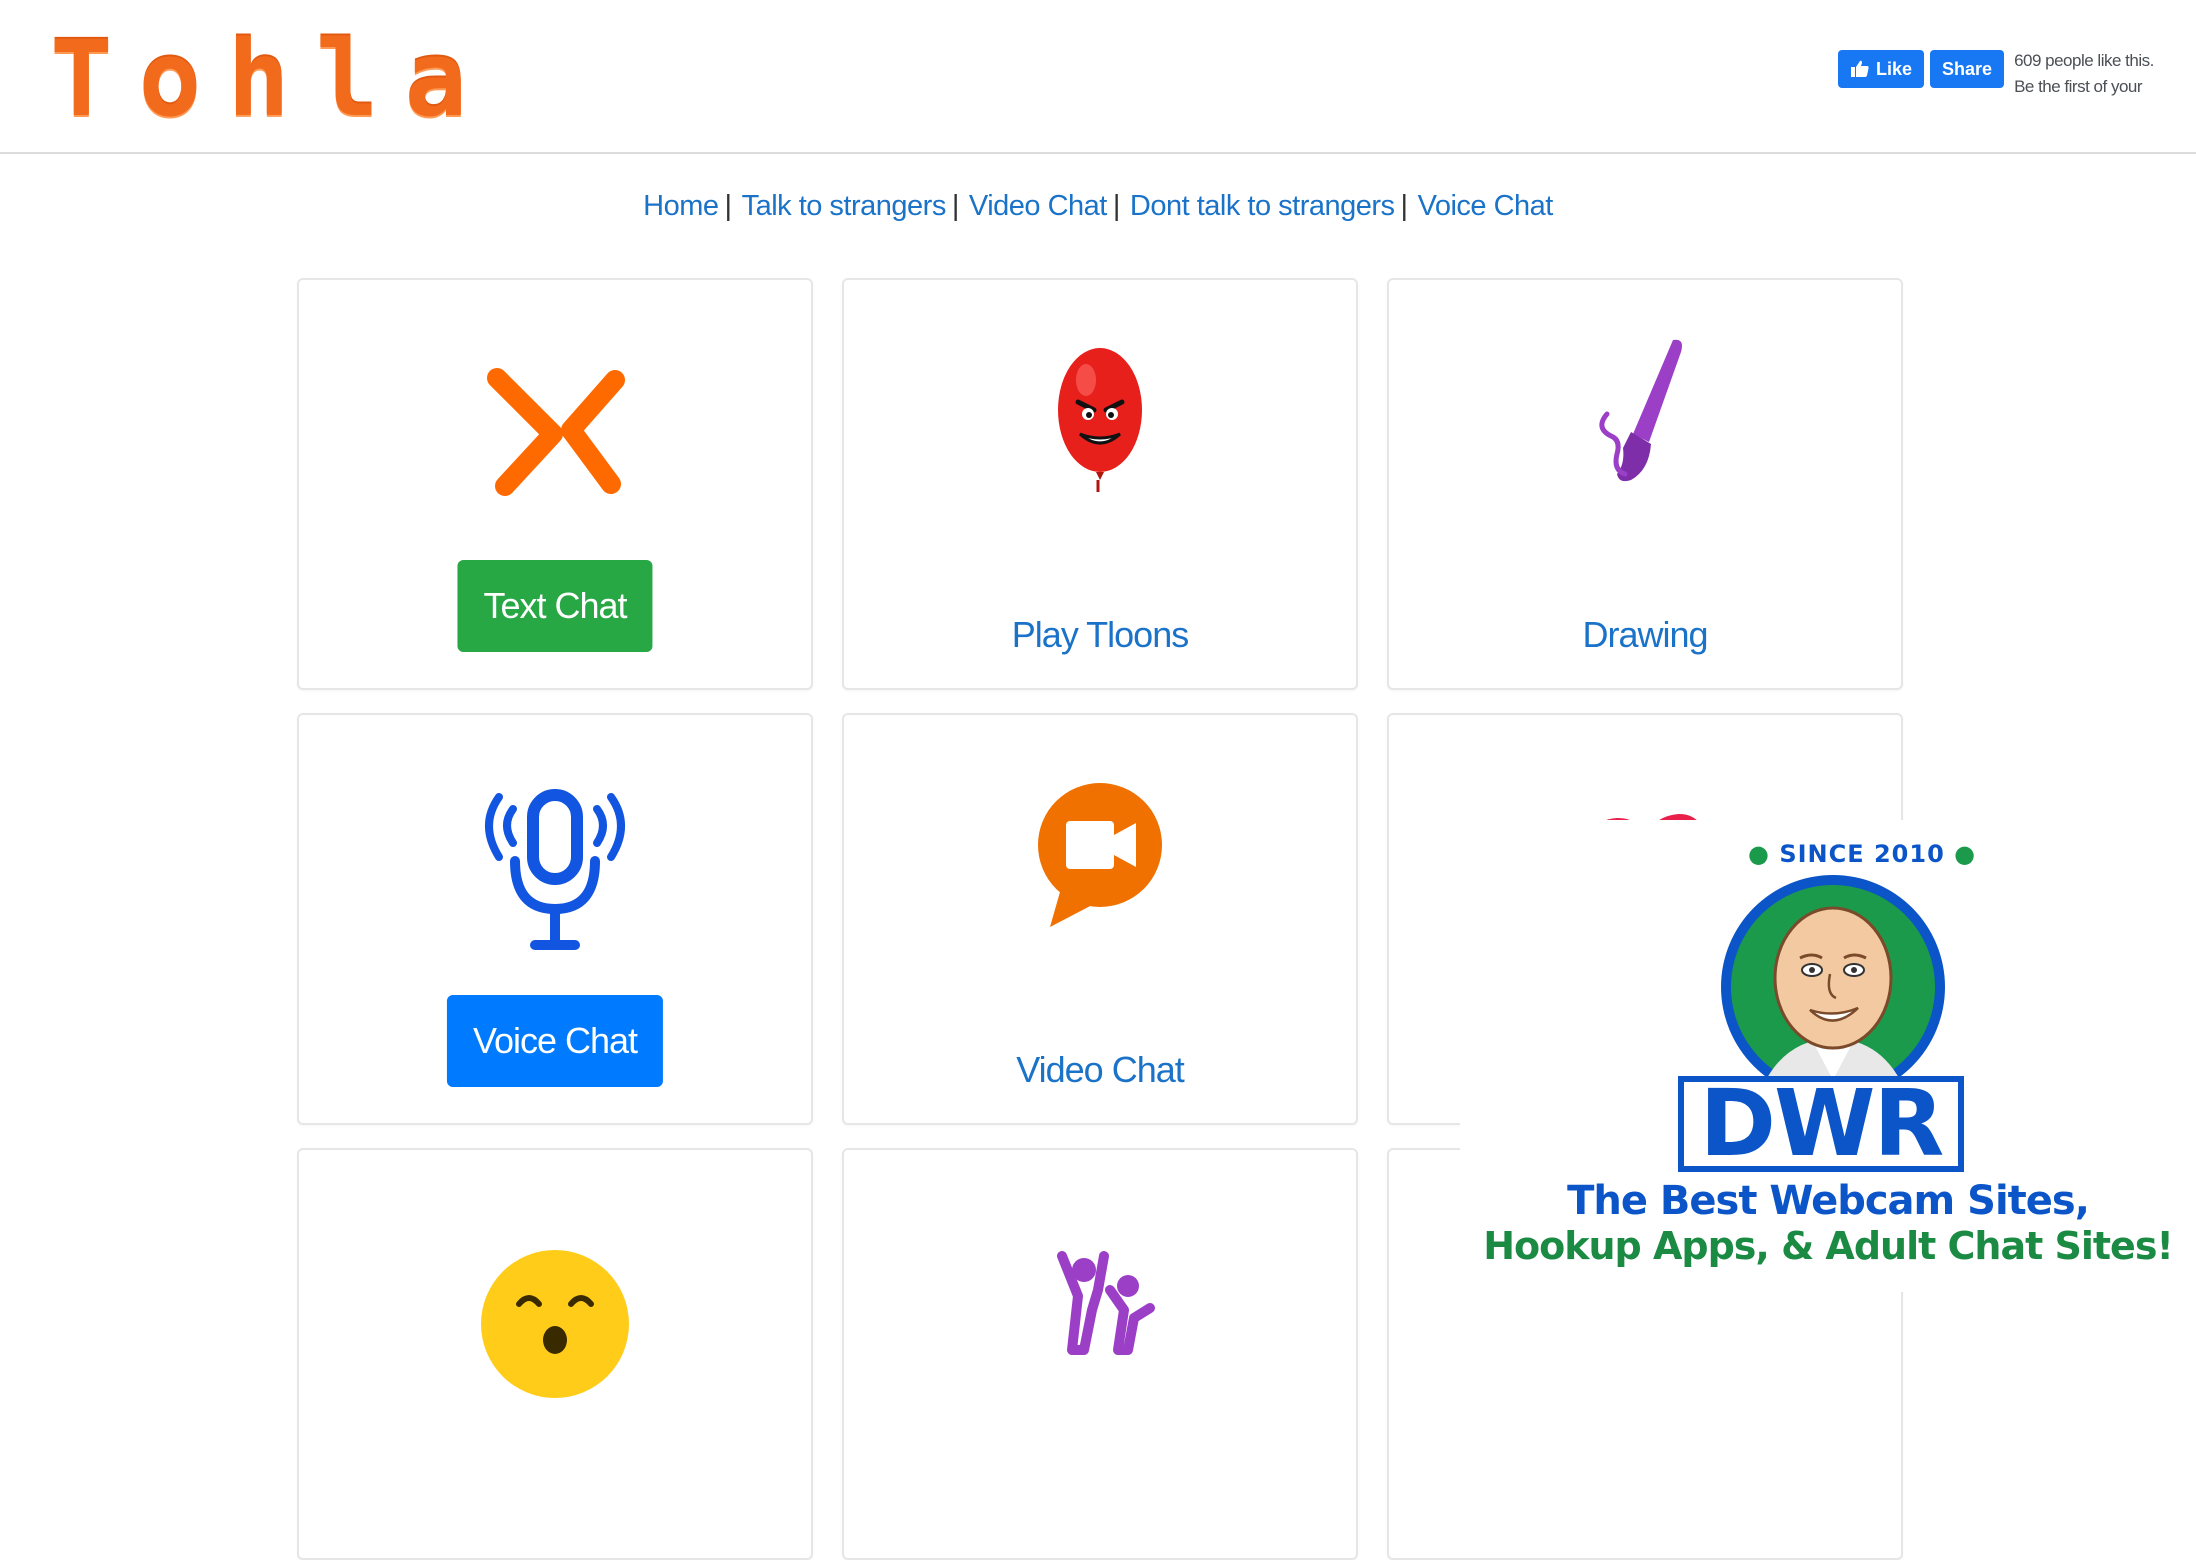 Image resolution: width=2196 pixels, height=1560 pixels. What do you see at coordinates (555, 869) in the screenshot?
I see `microphone-icon` at bounding box center [555, 869].